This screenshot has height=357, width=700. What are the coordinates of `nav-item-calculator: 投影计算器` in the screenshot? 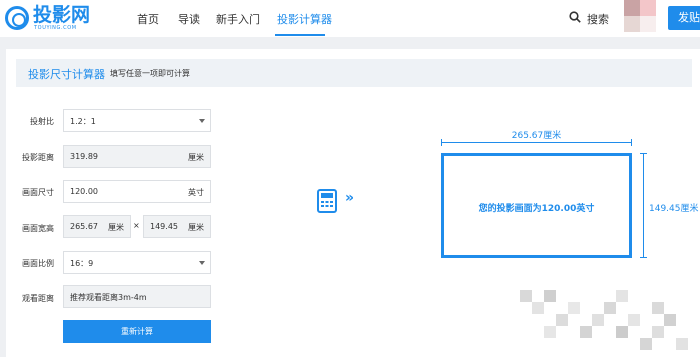 It's located at (304, 19).